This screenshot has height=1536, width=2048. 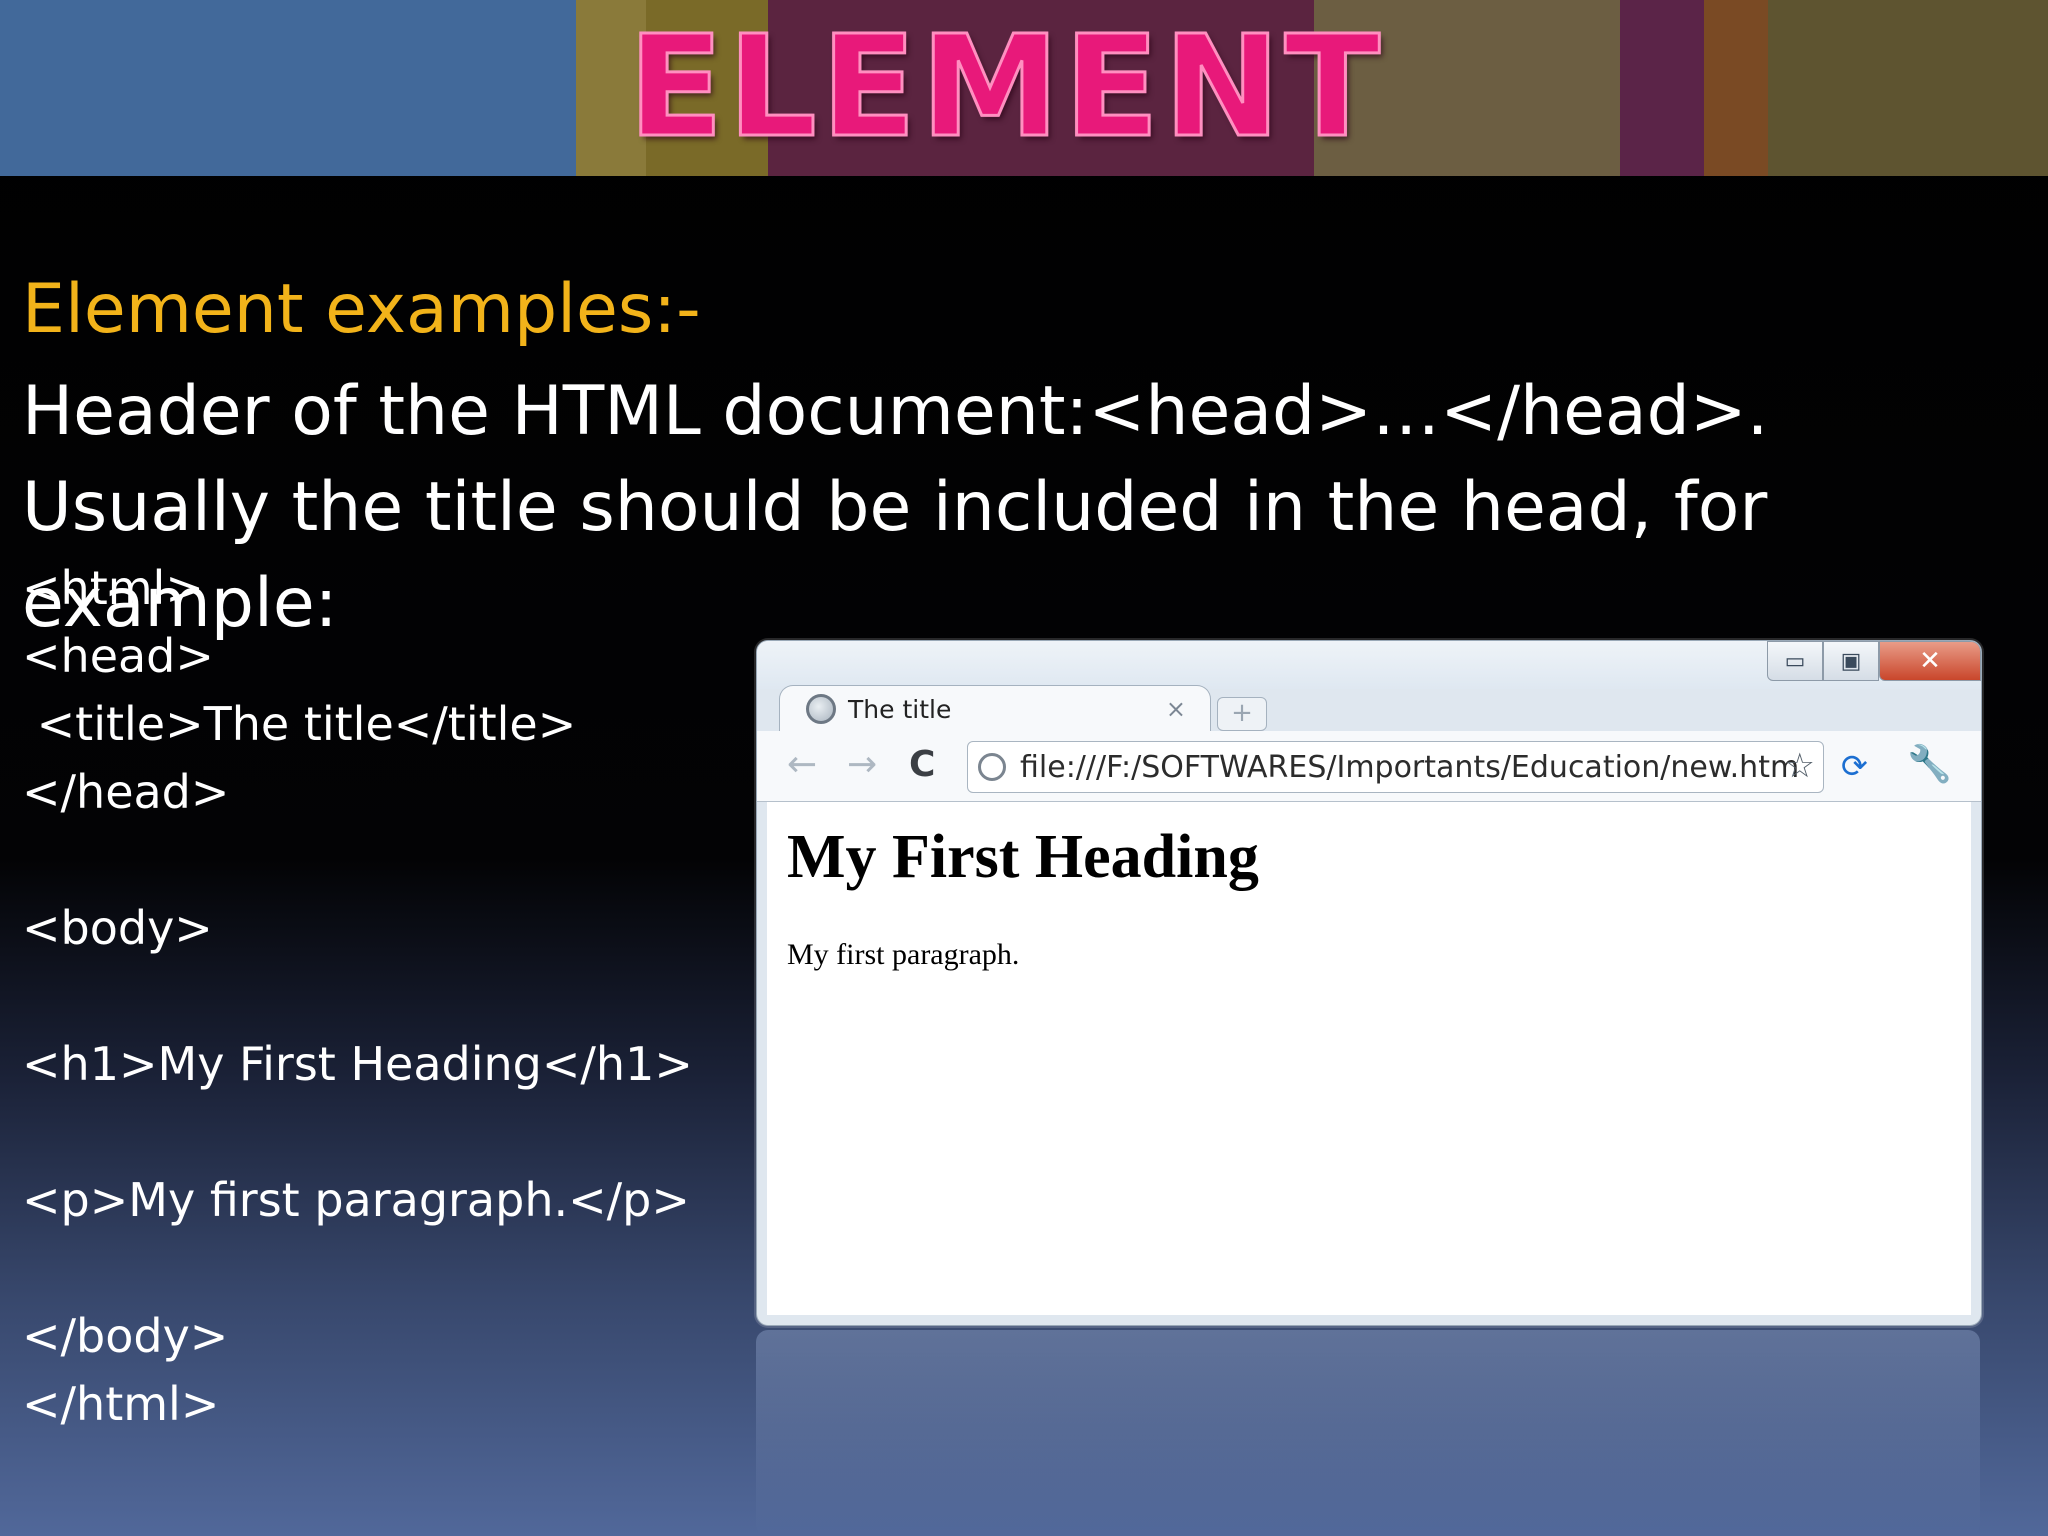 I want to click on new-tab-button: +, so click(x=1242, y=714).